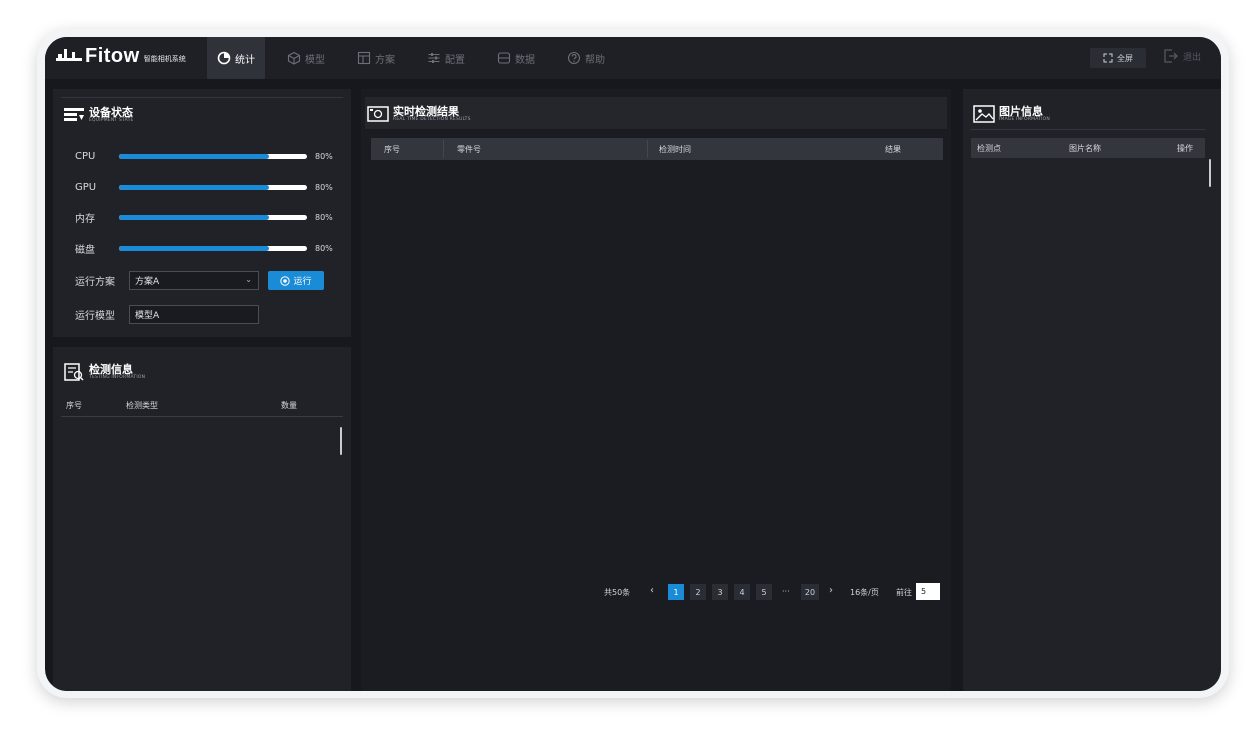 The height and width of the screenshot is (734, 1256). I want to click on nav-label: 配置, so click(455, 60).